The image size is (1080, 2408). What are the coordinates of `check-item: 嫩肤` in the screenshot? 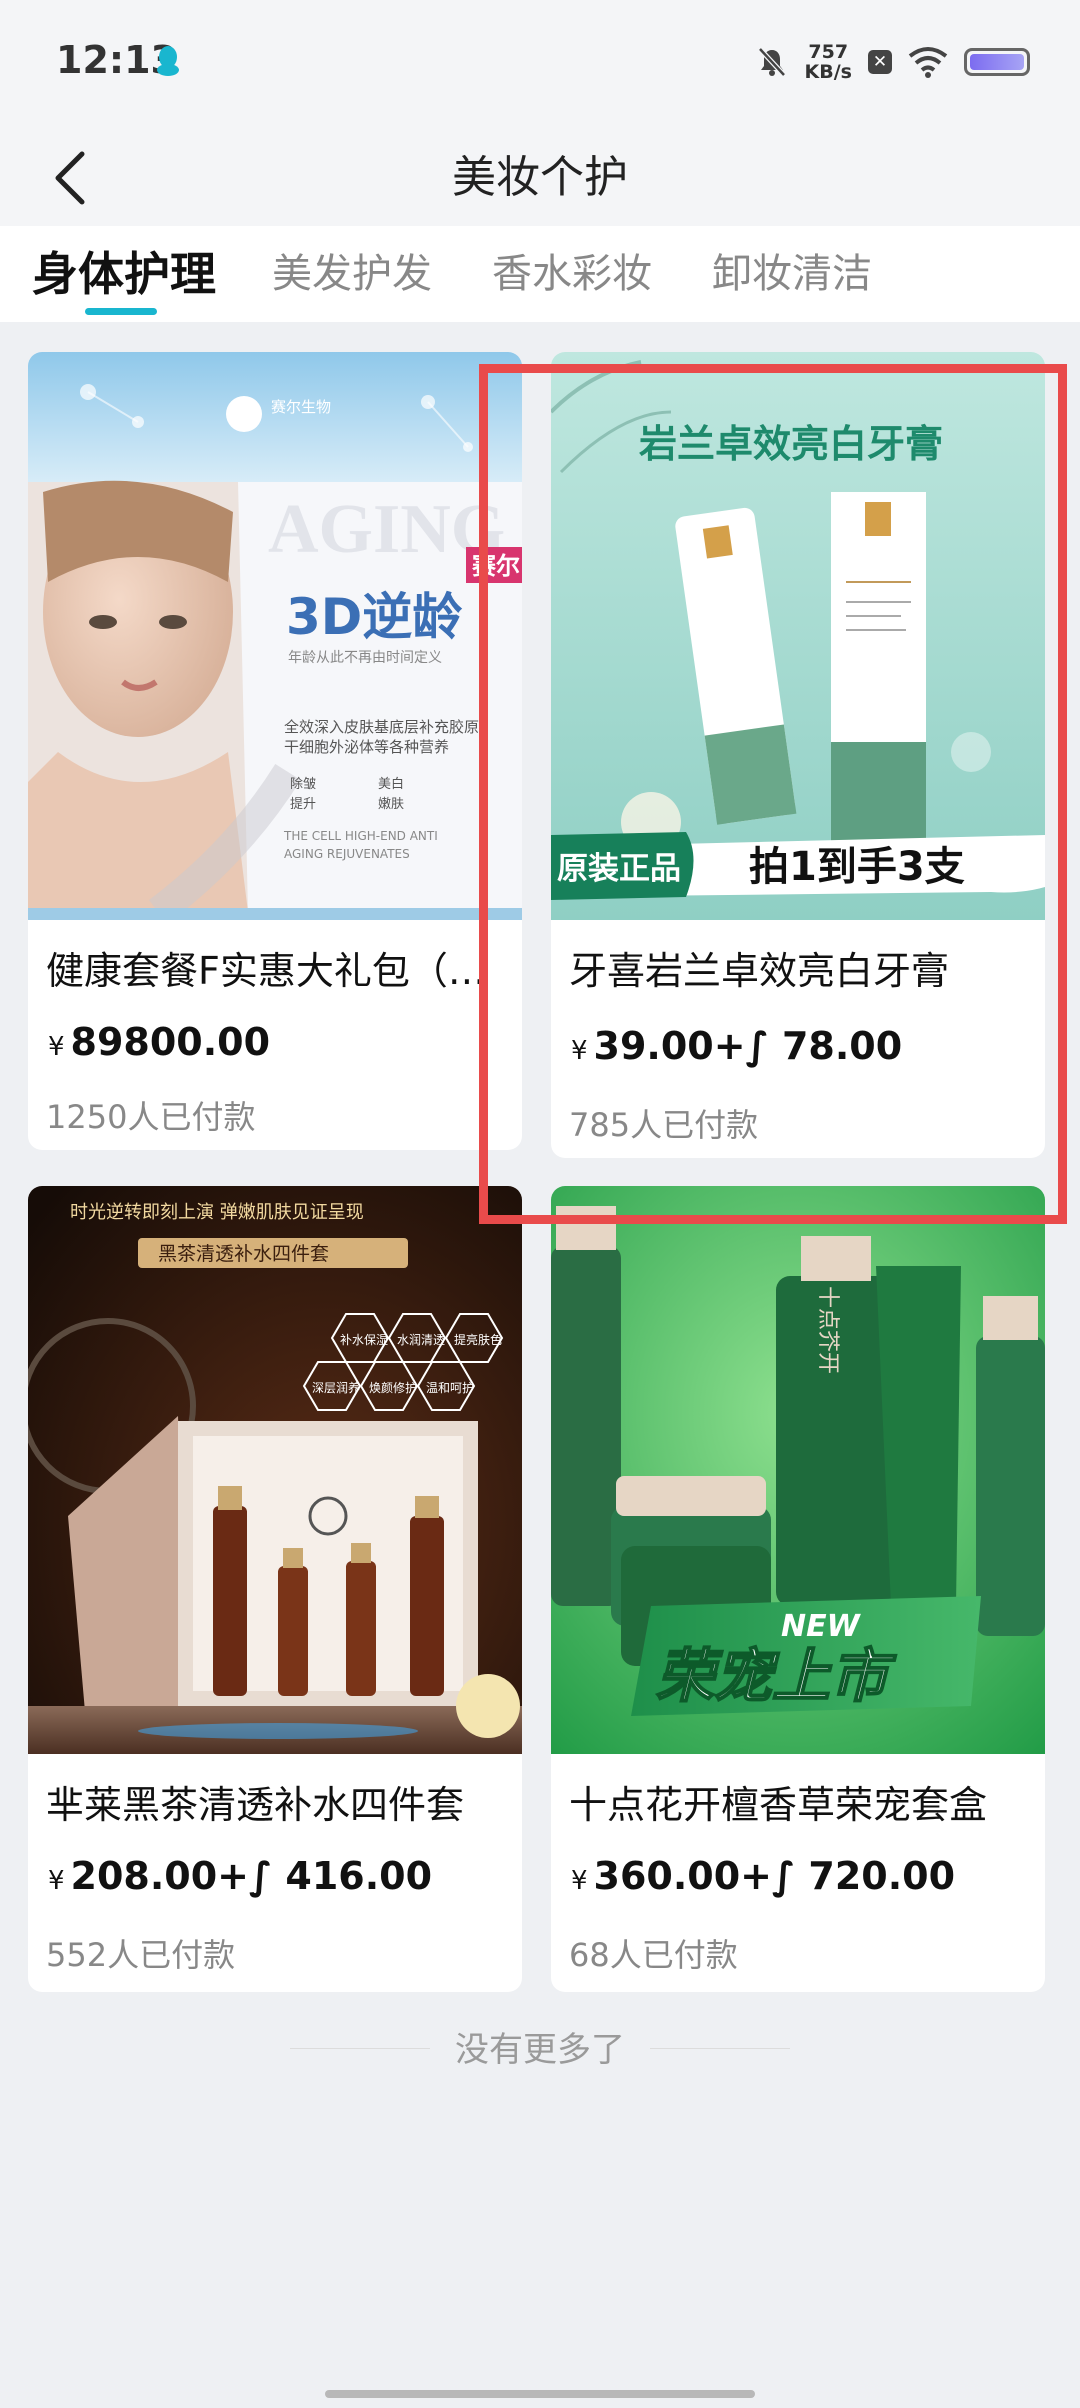 It's located at (391, 804).